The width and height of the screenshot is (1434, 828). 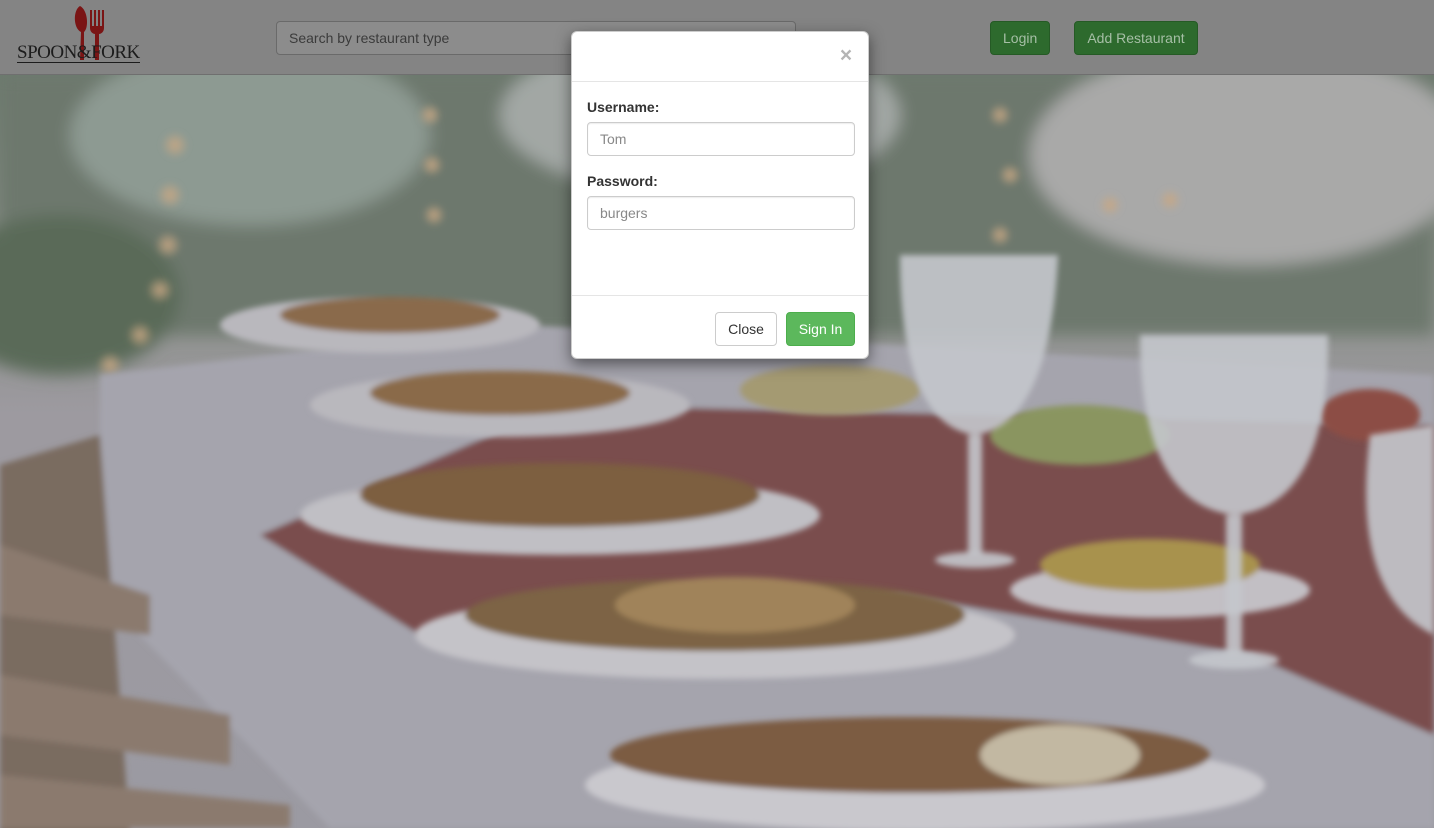 I want to click on close-button: Close, so click(x=746, y=329).